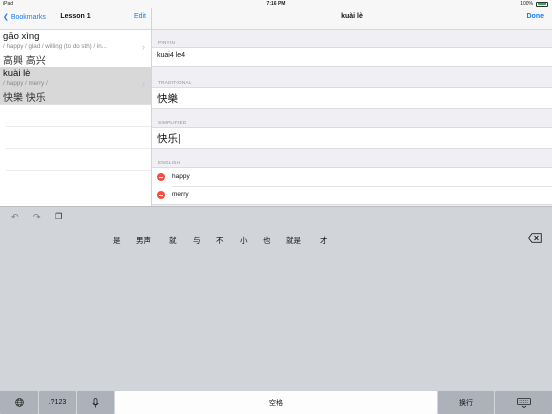 Image resolution: width=552 pixels, height=414 pixels. What do you see at coordinates (167, 42) in the screenshot?
I see `pinyin-header: PINYIN` at bounding box center [167, 42].